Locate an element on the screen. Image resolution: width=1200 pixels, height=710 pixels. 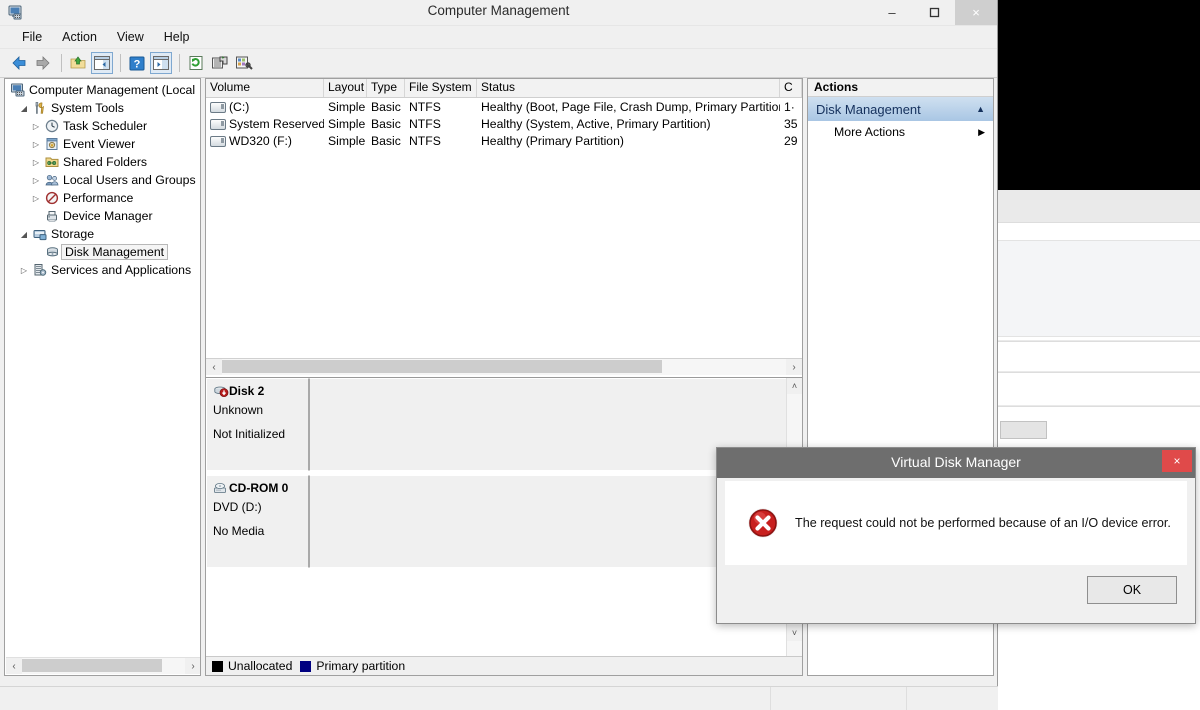
drive-icon is located at coordinates (218, 141).